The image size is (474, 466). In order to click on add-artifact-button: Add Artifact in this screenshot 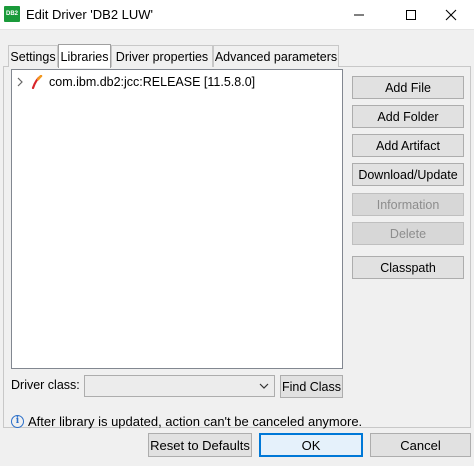, I will do `click(408, 145)`.